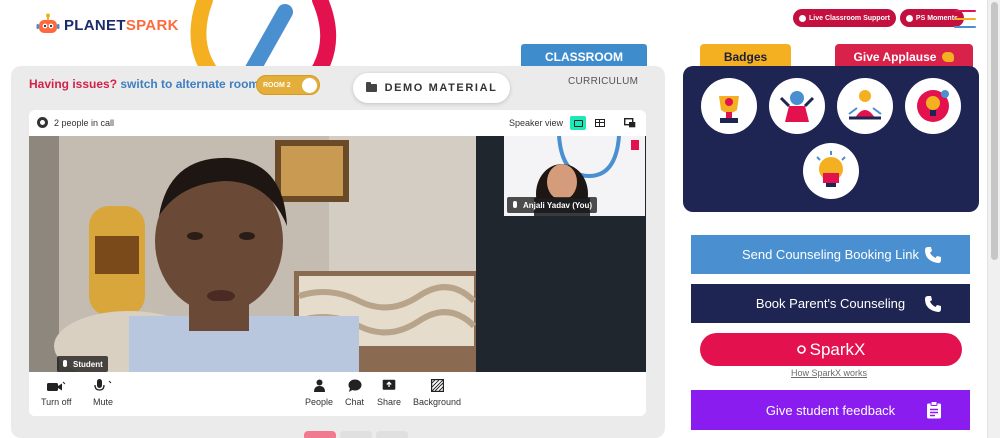 The width and height of the screenshot is (1000, 438). Describe the element at coordinates (277, 85) in the screenshot. I see `room-toggle-label: ROOM 2` at that location.